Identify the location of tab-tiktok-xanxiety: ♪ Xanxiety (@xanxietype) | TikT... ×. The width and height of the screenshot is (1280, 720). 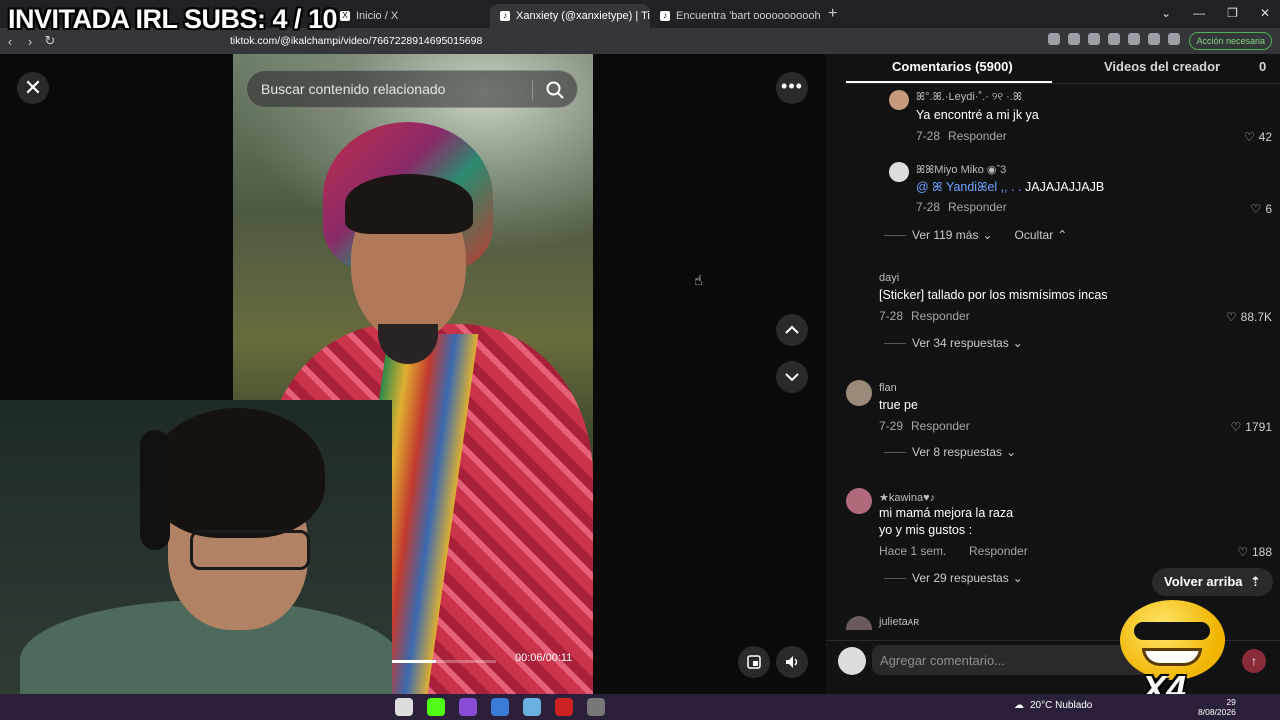
(570, 16).